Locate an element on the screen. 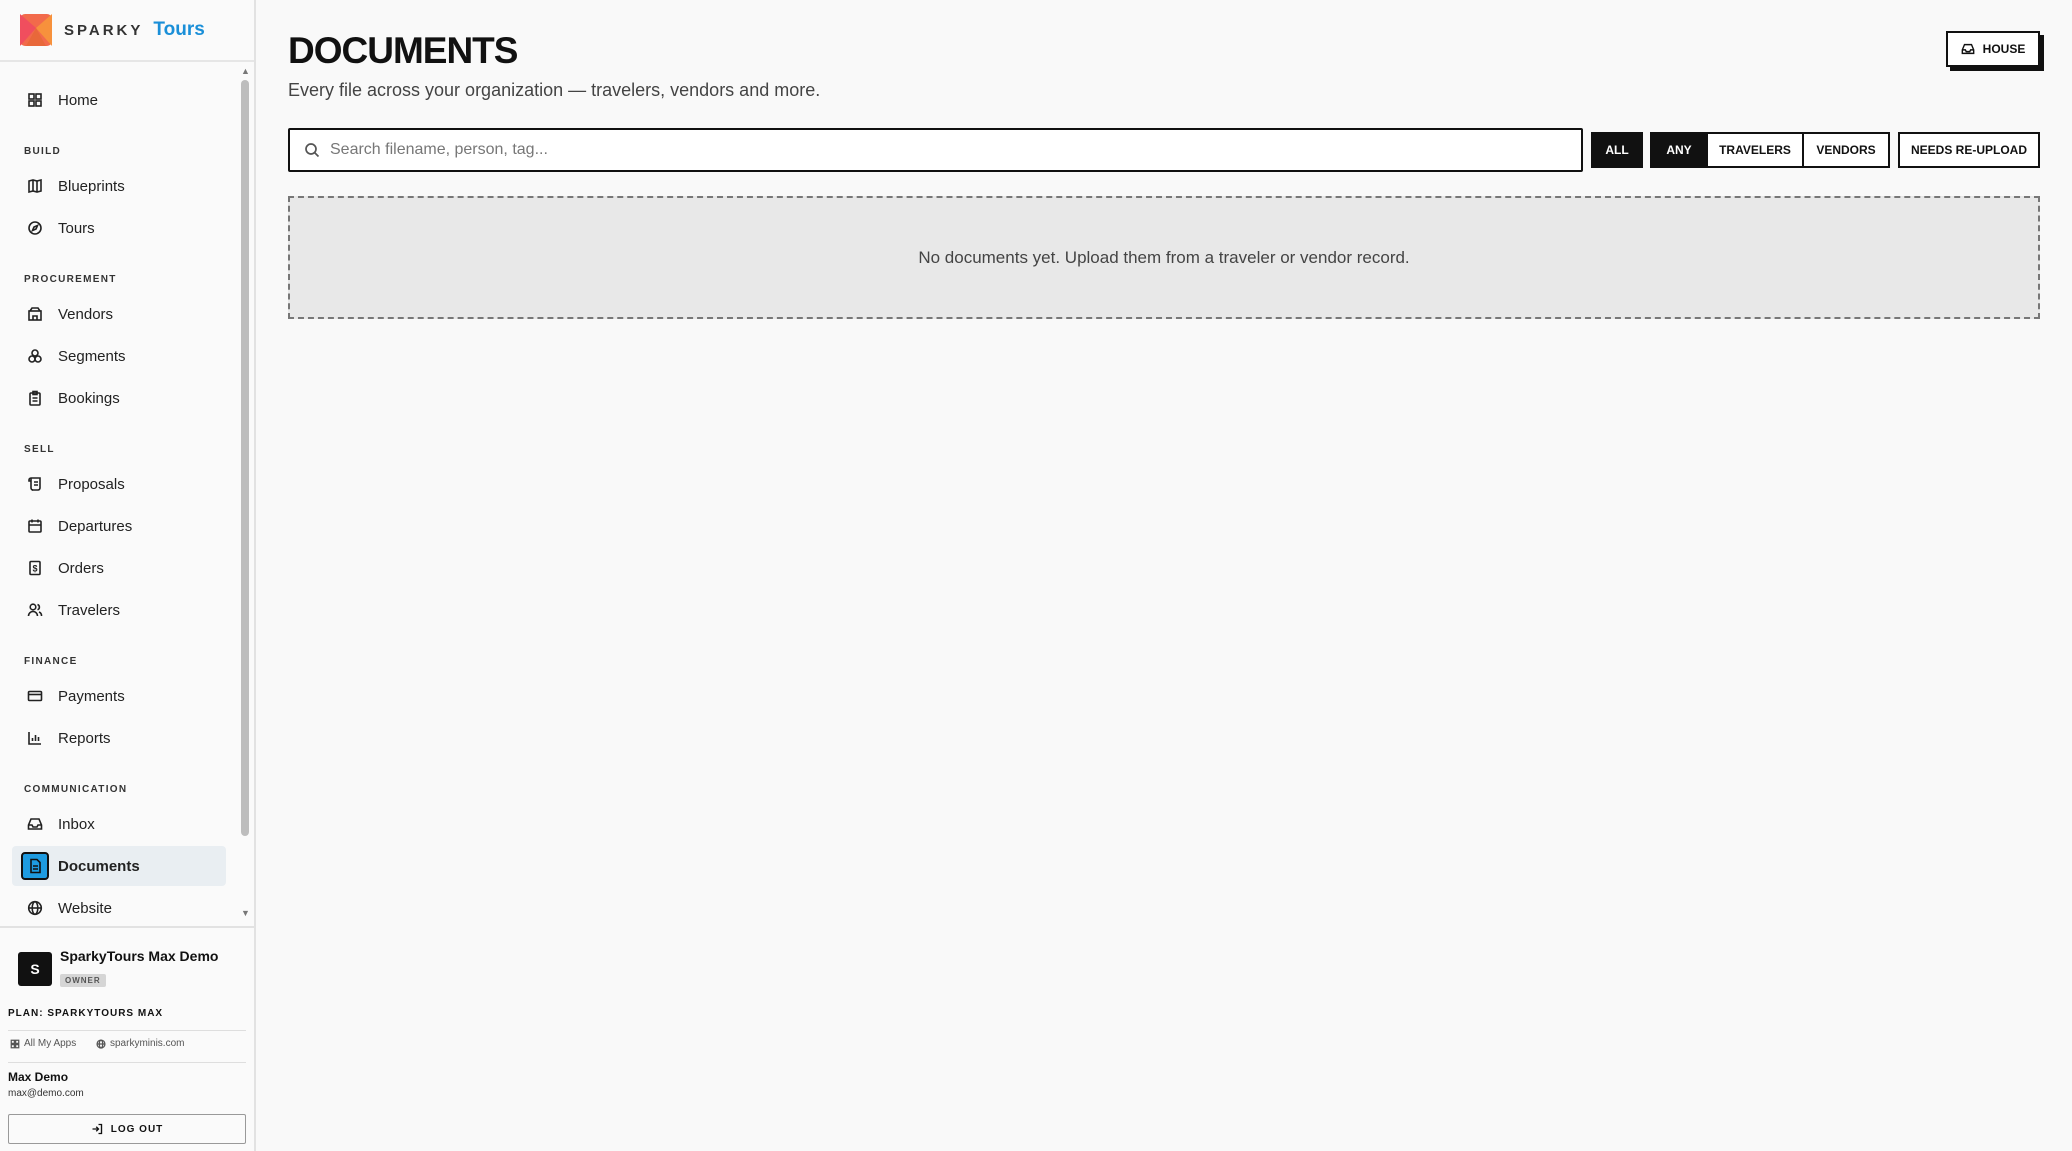 The height and width of the screenshot is (1151, 2072). logout-label: LOG OUT is located at coordinates (137, 1129).